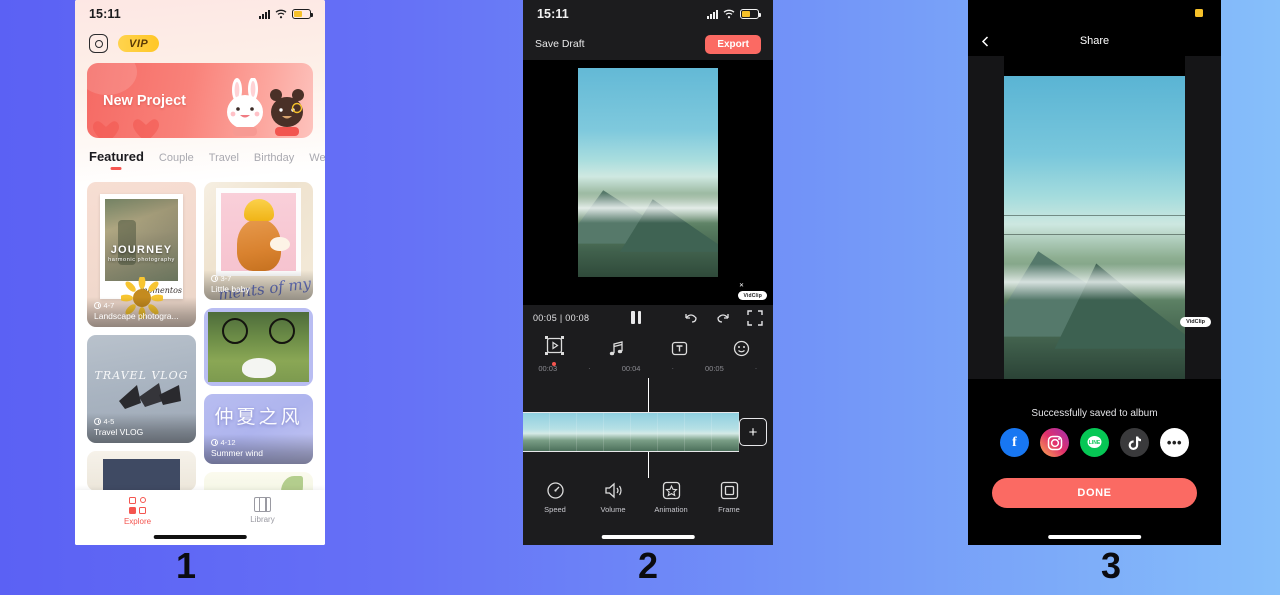 The width and height of the screenshot is (1280, 595). What do you see at coordinates (200, 14) in the screenshot?
I see `phone1-status-bar: 15:11` at bounding box center [200, 14].